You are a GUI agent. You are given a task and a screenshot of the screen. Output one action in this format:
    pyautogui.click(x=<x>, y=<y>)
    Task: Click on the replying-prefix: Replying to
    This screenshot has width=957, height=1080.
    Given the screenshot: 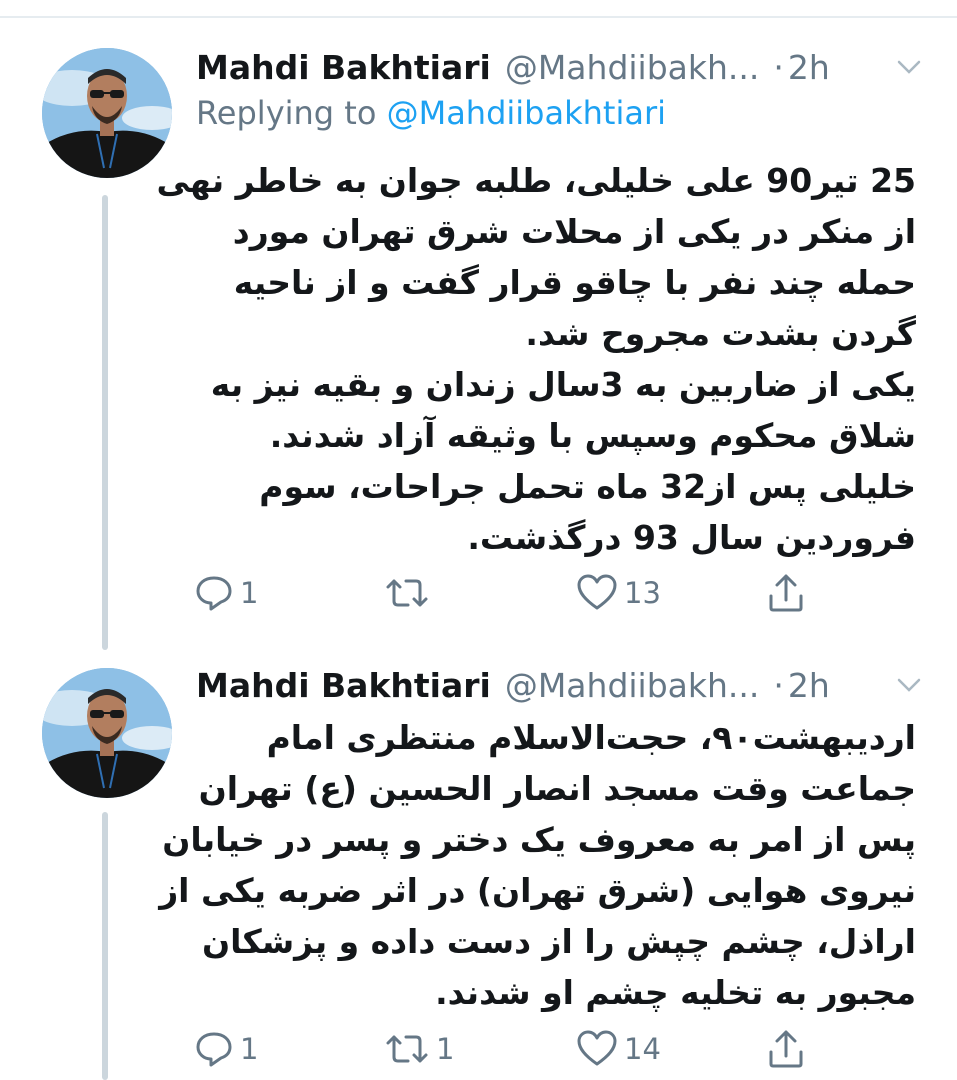 What is the action you would take?
    pyautogui.click(x=286, y=113)
    